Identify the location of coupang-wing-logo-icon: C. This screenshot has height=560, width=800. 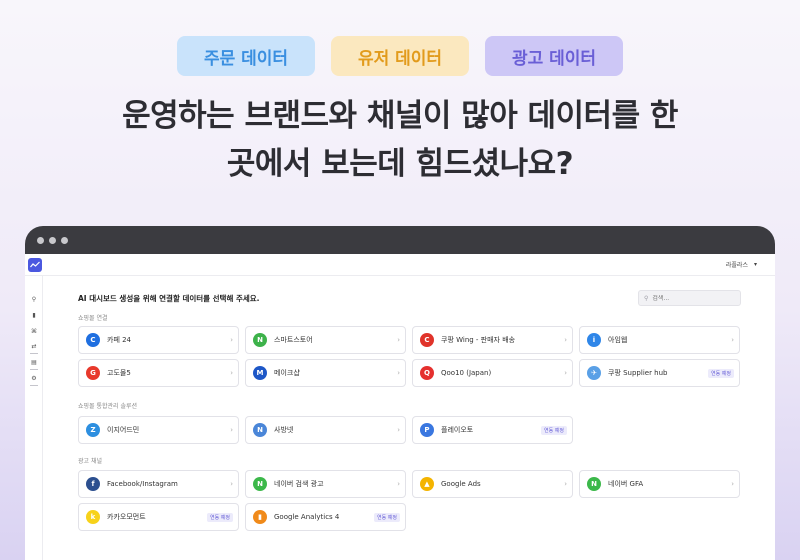
(427, 340).